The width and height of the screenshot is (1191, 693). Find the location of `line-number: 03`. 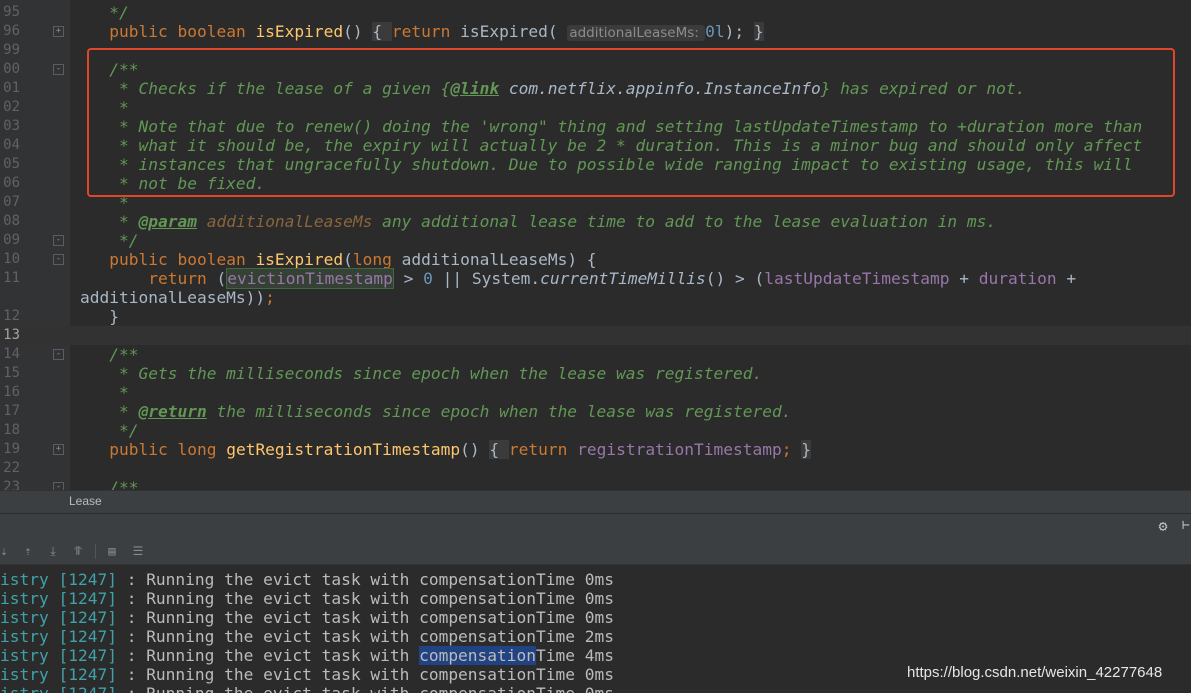

line-number: 03 is located at coordinates (11, 126).